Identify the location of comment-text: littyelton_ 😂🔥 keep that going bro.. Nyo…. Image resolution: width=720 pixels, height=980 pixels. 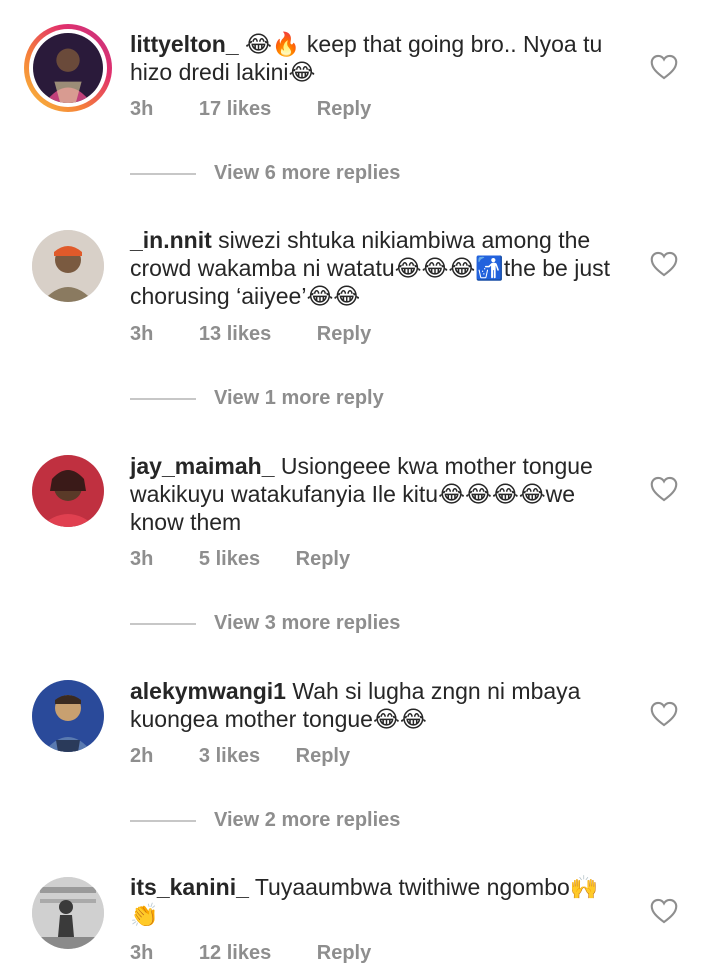
(366, 58).